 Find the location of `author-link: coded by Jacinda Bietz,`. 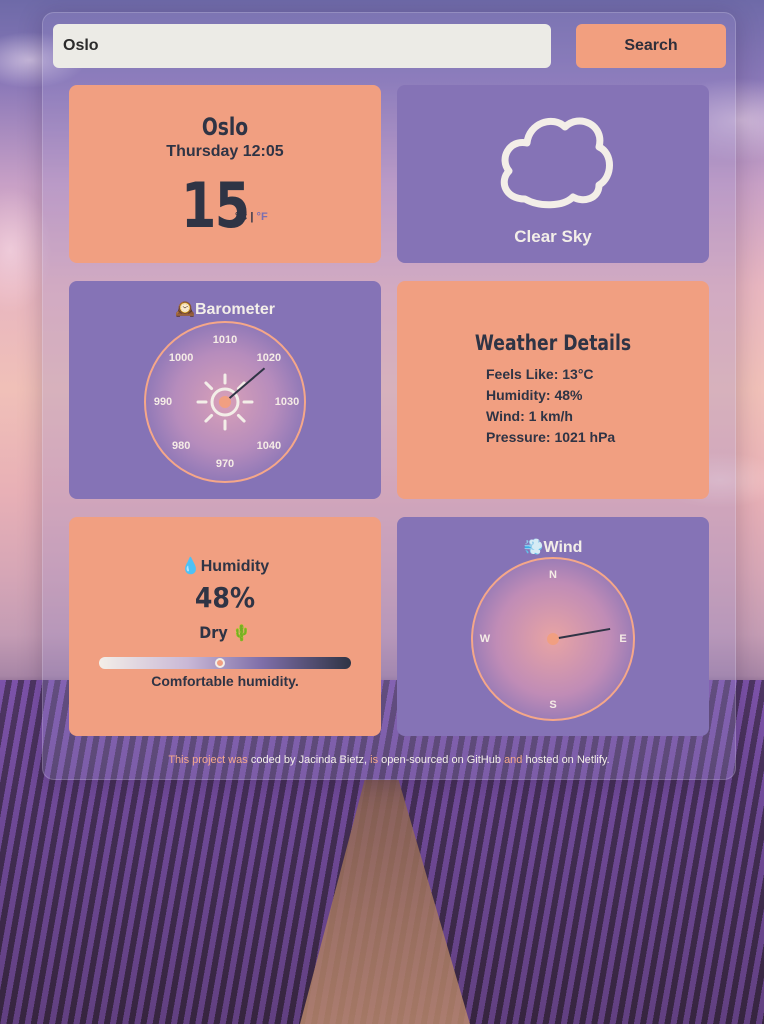

author-link: coded by Jacinda Bietz, is located at coordinates (309, 760).